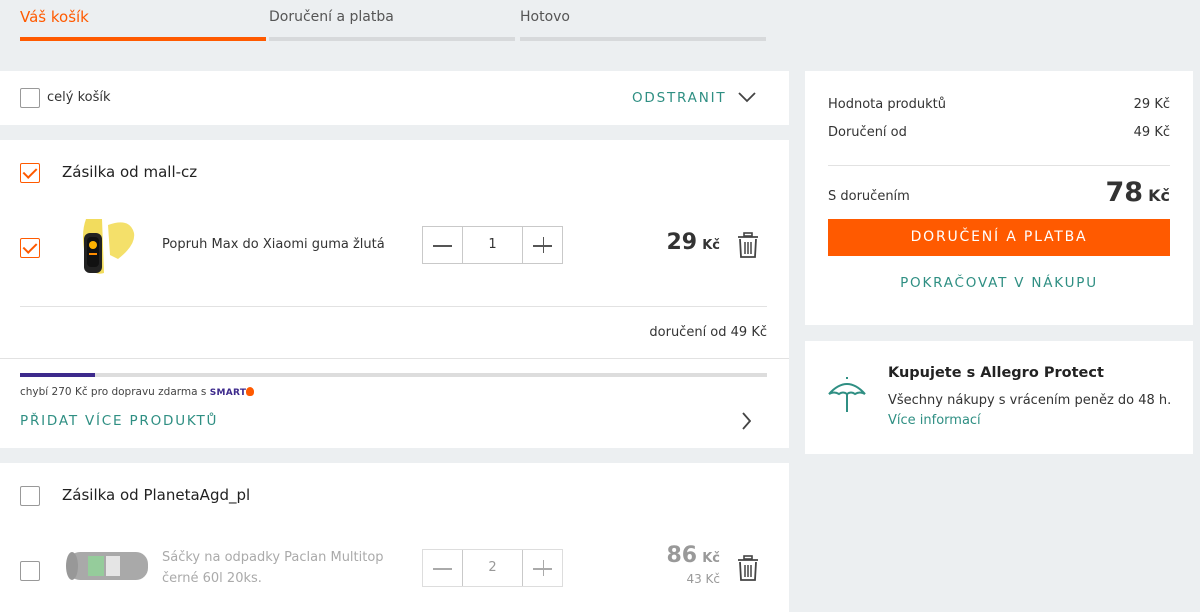 This screenshot has width=1200, height=612. What do you see at coordinates (747, 97) in the screenshot?
I see `chevron-down-icon` at bounding box center [747, 97].